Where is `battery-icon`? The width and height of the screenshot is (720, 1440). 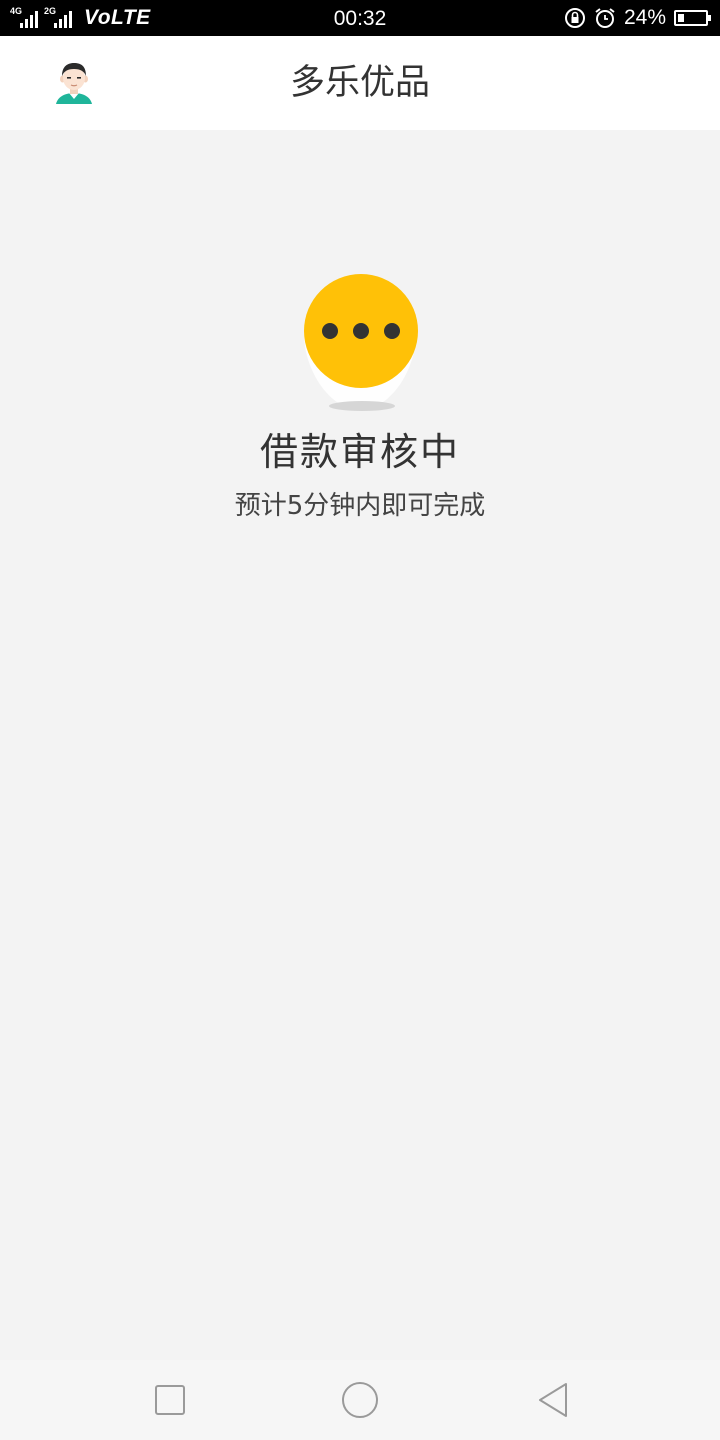
battery-icon is located at coordinates (692, 18).